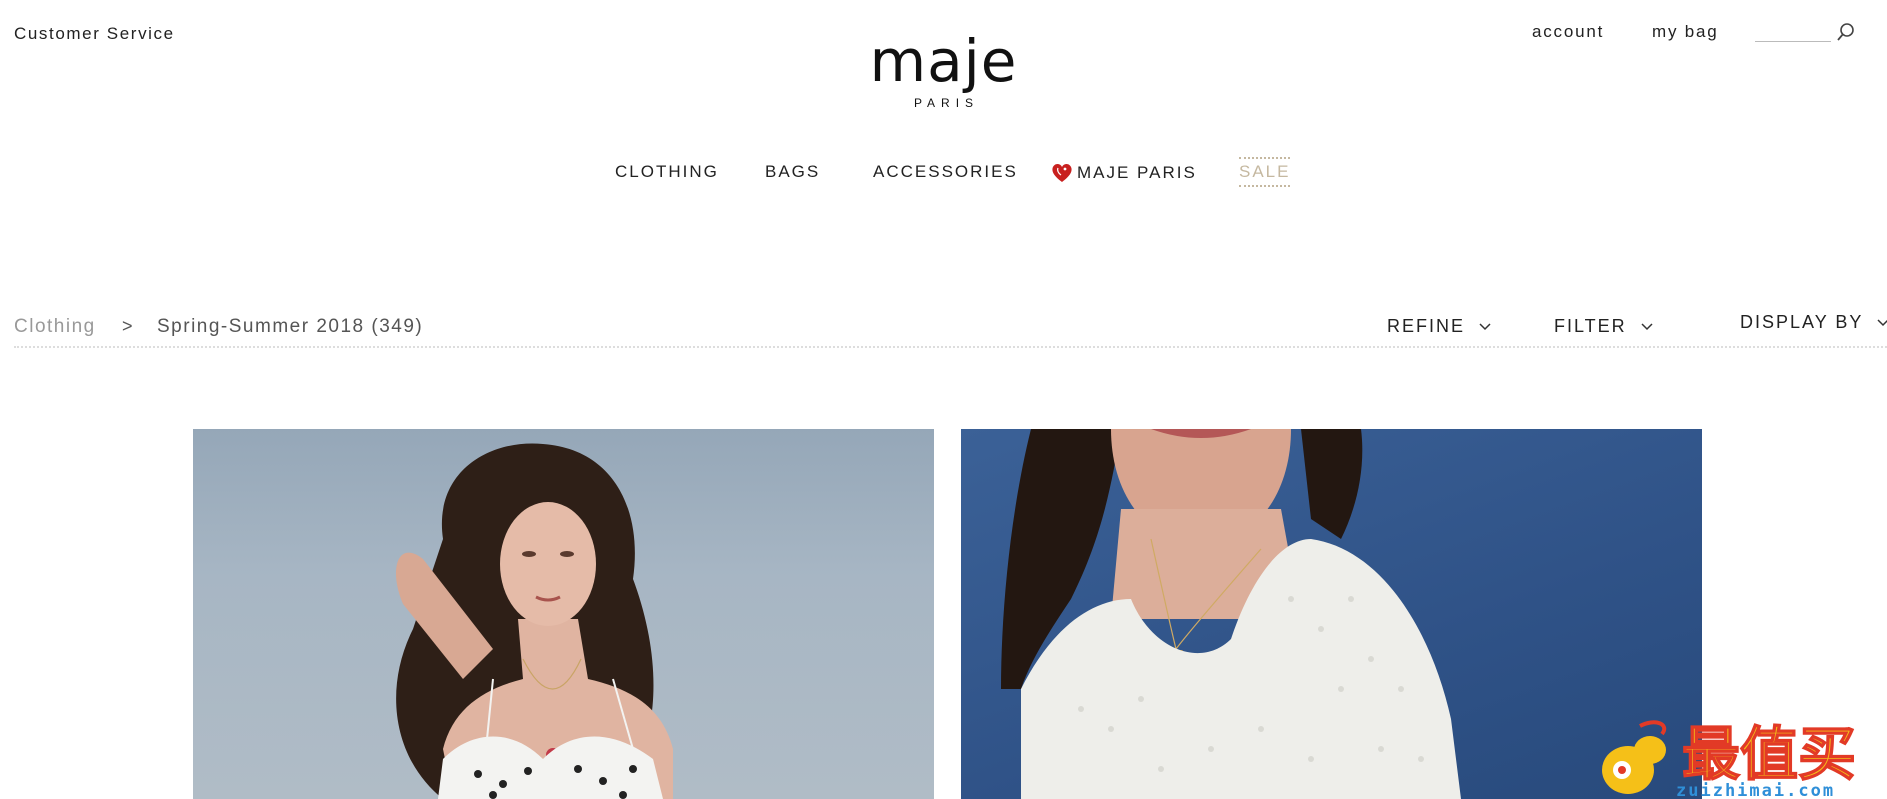 Image resolution: width=1887 pixels, height=799 pixels. Describe the element at coordinates (792, 172) in the screenshot. I see `nav-bags: BAGS` at that location.